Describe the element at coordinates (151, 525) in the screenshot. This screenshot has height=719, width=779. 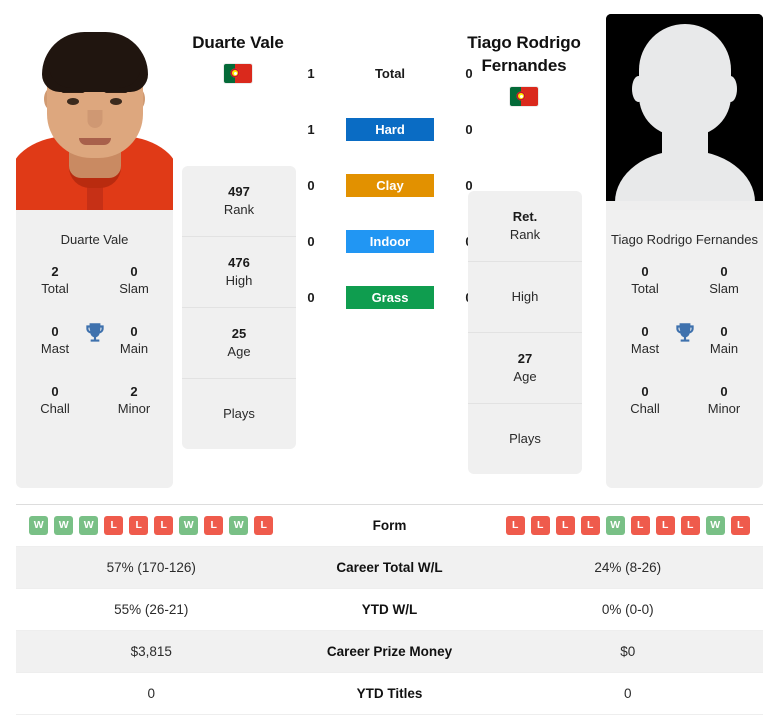
I see `form-badges-left: WWWLLLWLWL` at that location.